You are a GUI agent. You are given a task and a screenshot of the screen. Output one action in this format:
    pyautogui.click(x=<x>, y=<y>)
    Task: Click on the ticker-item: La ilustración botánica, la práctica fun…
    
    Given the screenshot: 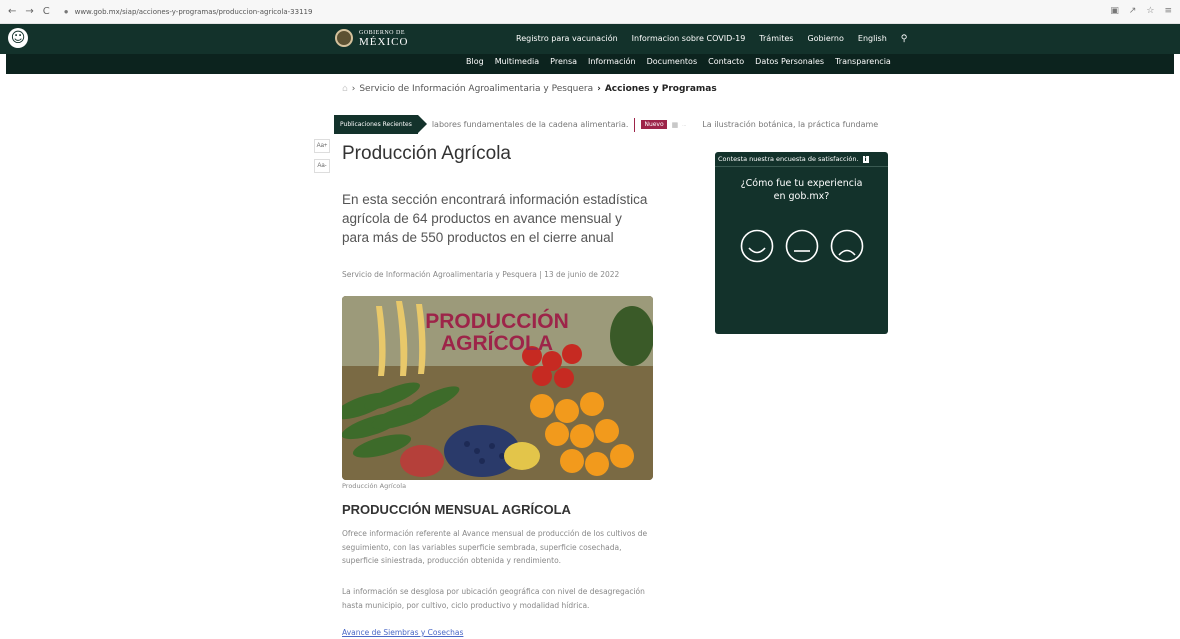 What is the action you would take?
    pyautogui.click(x=790, y=124)
    